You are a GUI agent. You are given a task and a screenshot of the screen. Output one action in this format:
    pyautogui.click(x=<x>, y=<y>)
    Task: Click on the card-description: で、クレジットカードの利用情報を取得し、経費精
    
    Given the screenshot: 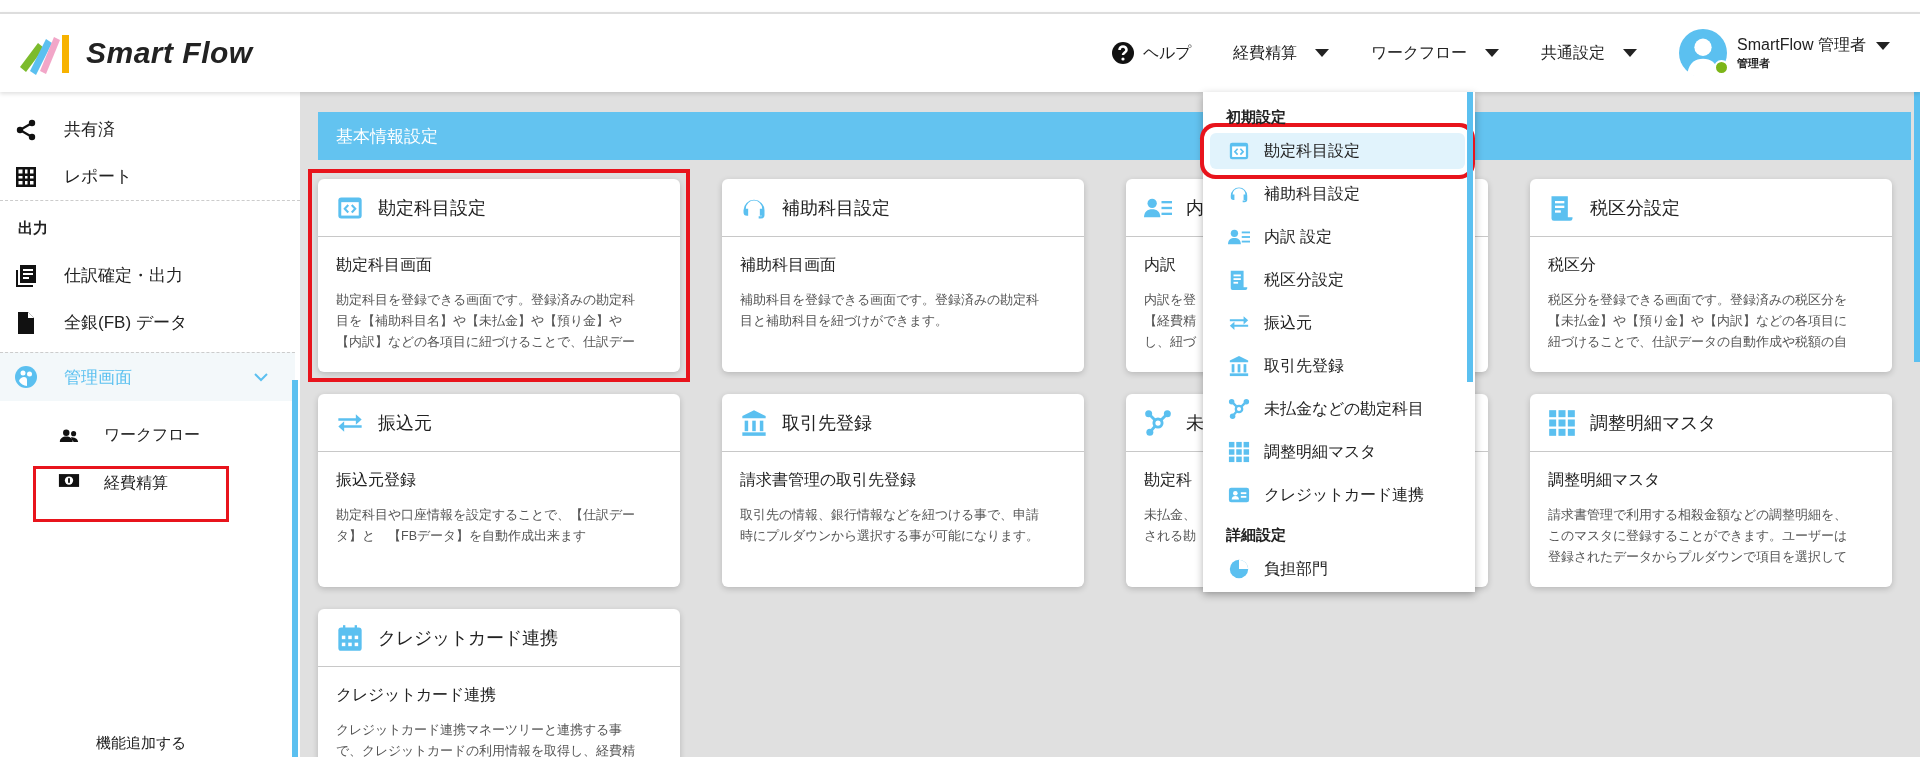 What is the action you would take?
    pyautogui.click(x=485, y=750)
    